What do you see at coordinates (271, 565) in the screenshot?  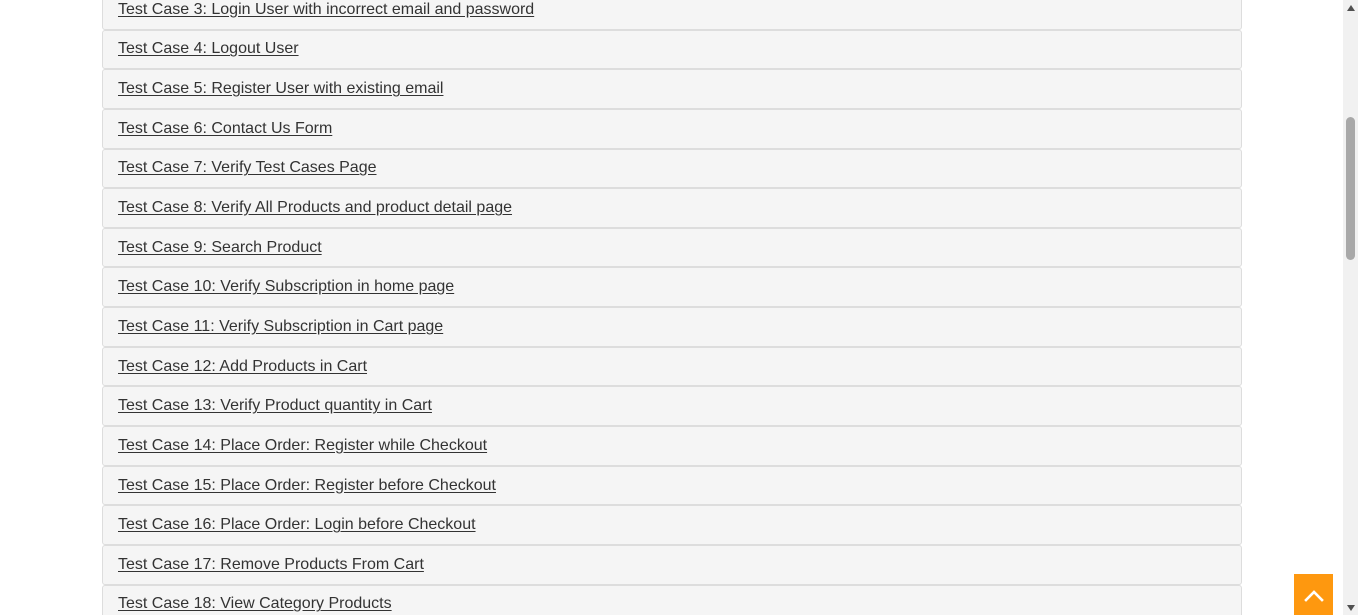 I see `test-case-link: Test Case 17: Remove Products From Cart` at bounding box center [271, 565].